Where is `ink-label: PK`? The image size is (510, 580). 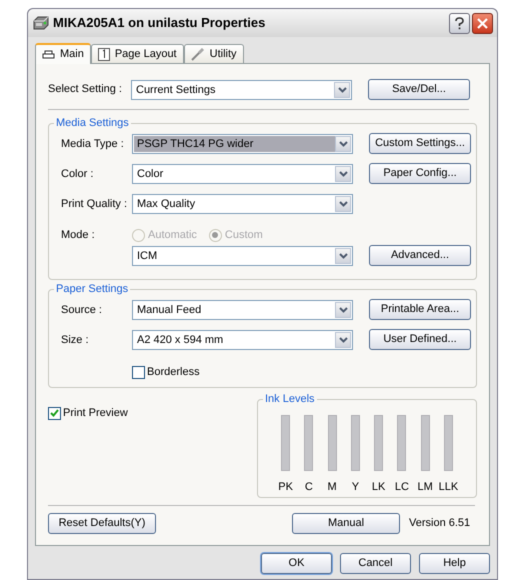 ink-label: PK is located at coordinates (285, 487).